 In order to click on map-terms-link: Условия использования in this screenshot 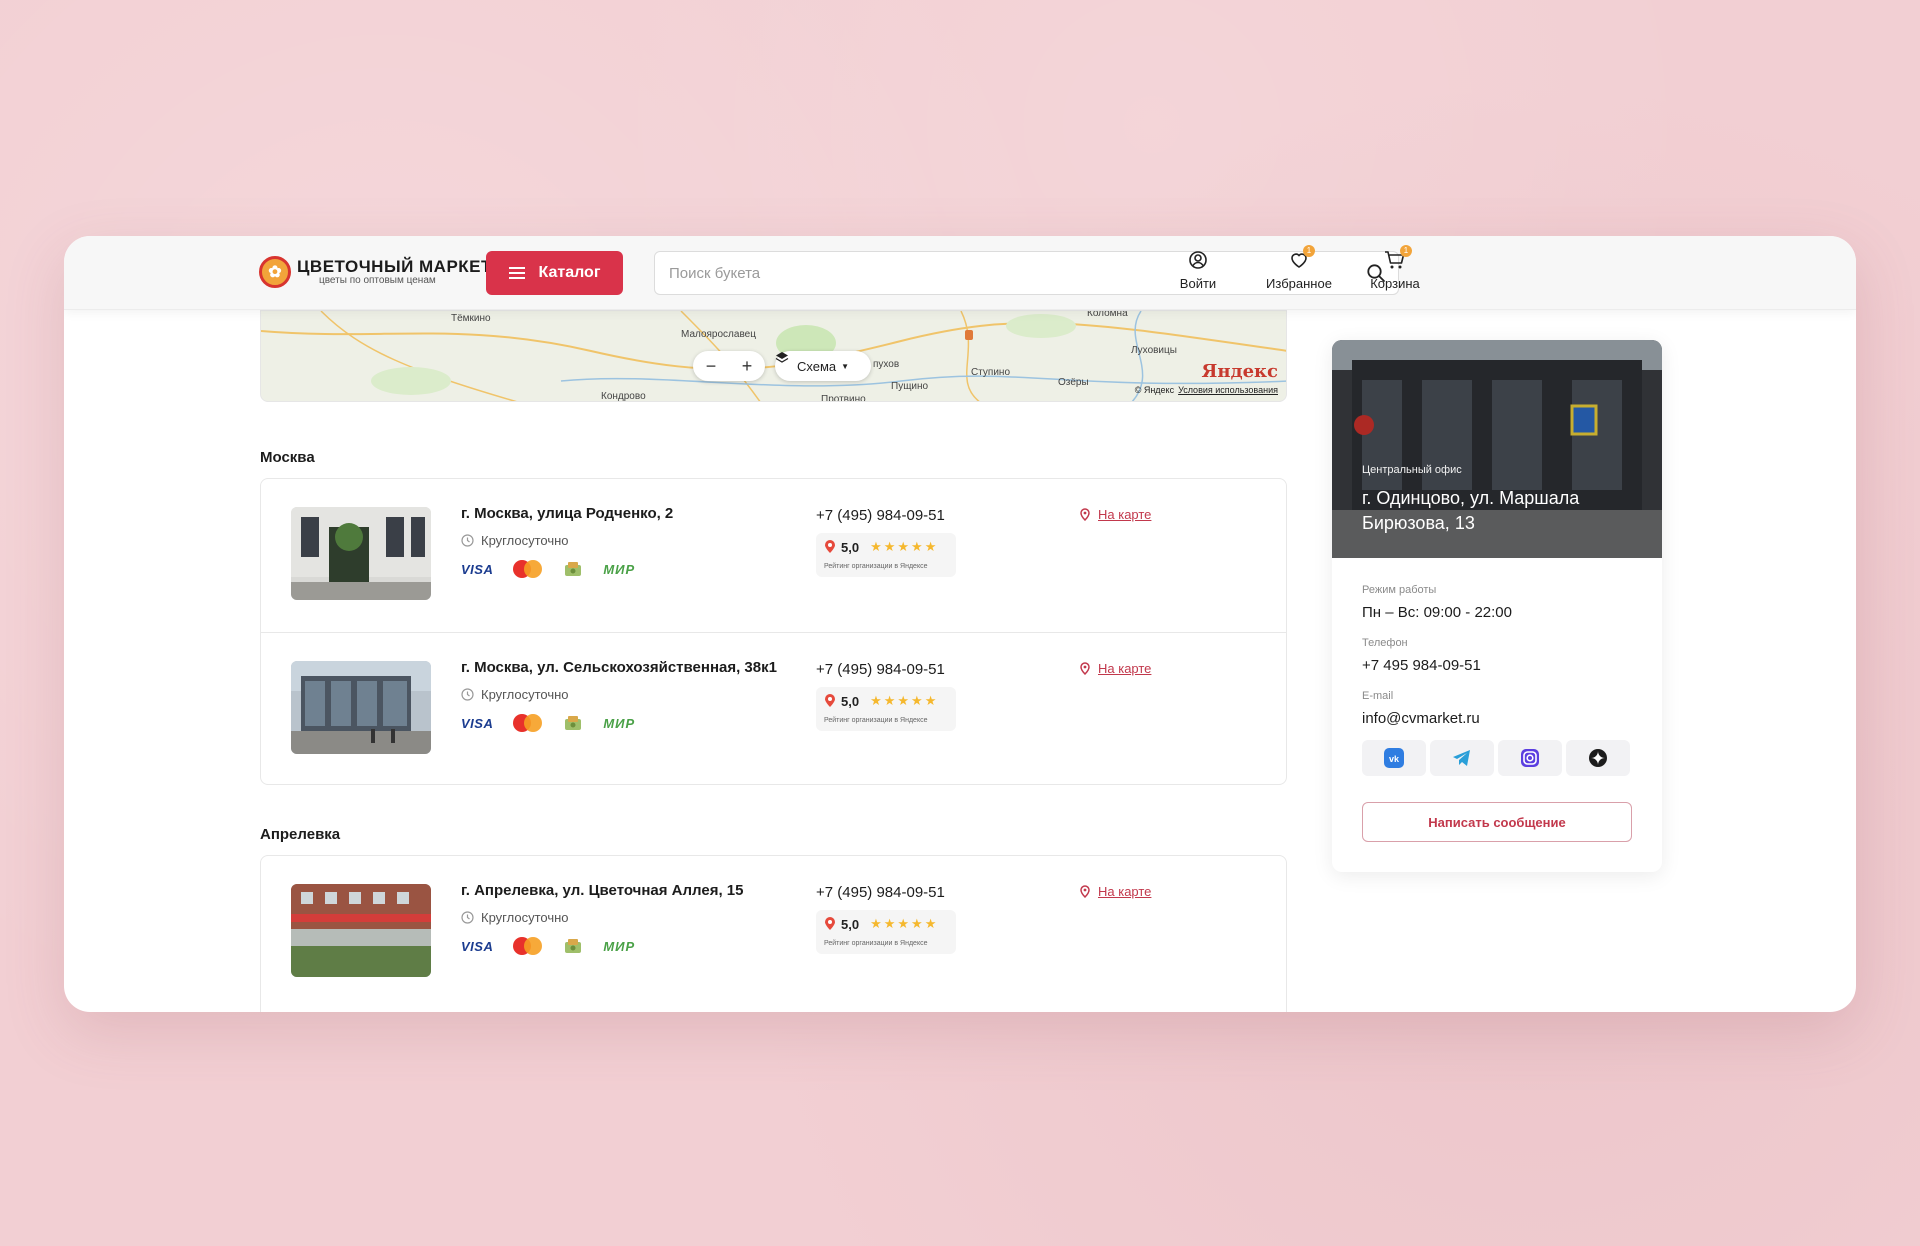, I will do `click(1228, 390)`.